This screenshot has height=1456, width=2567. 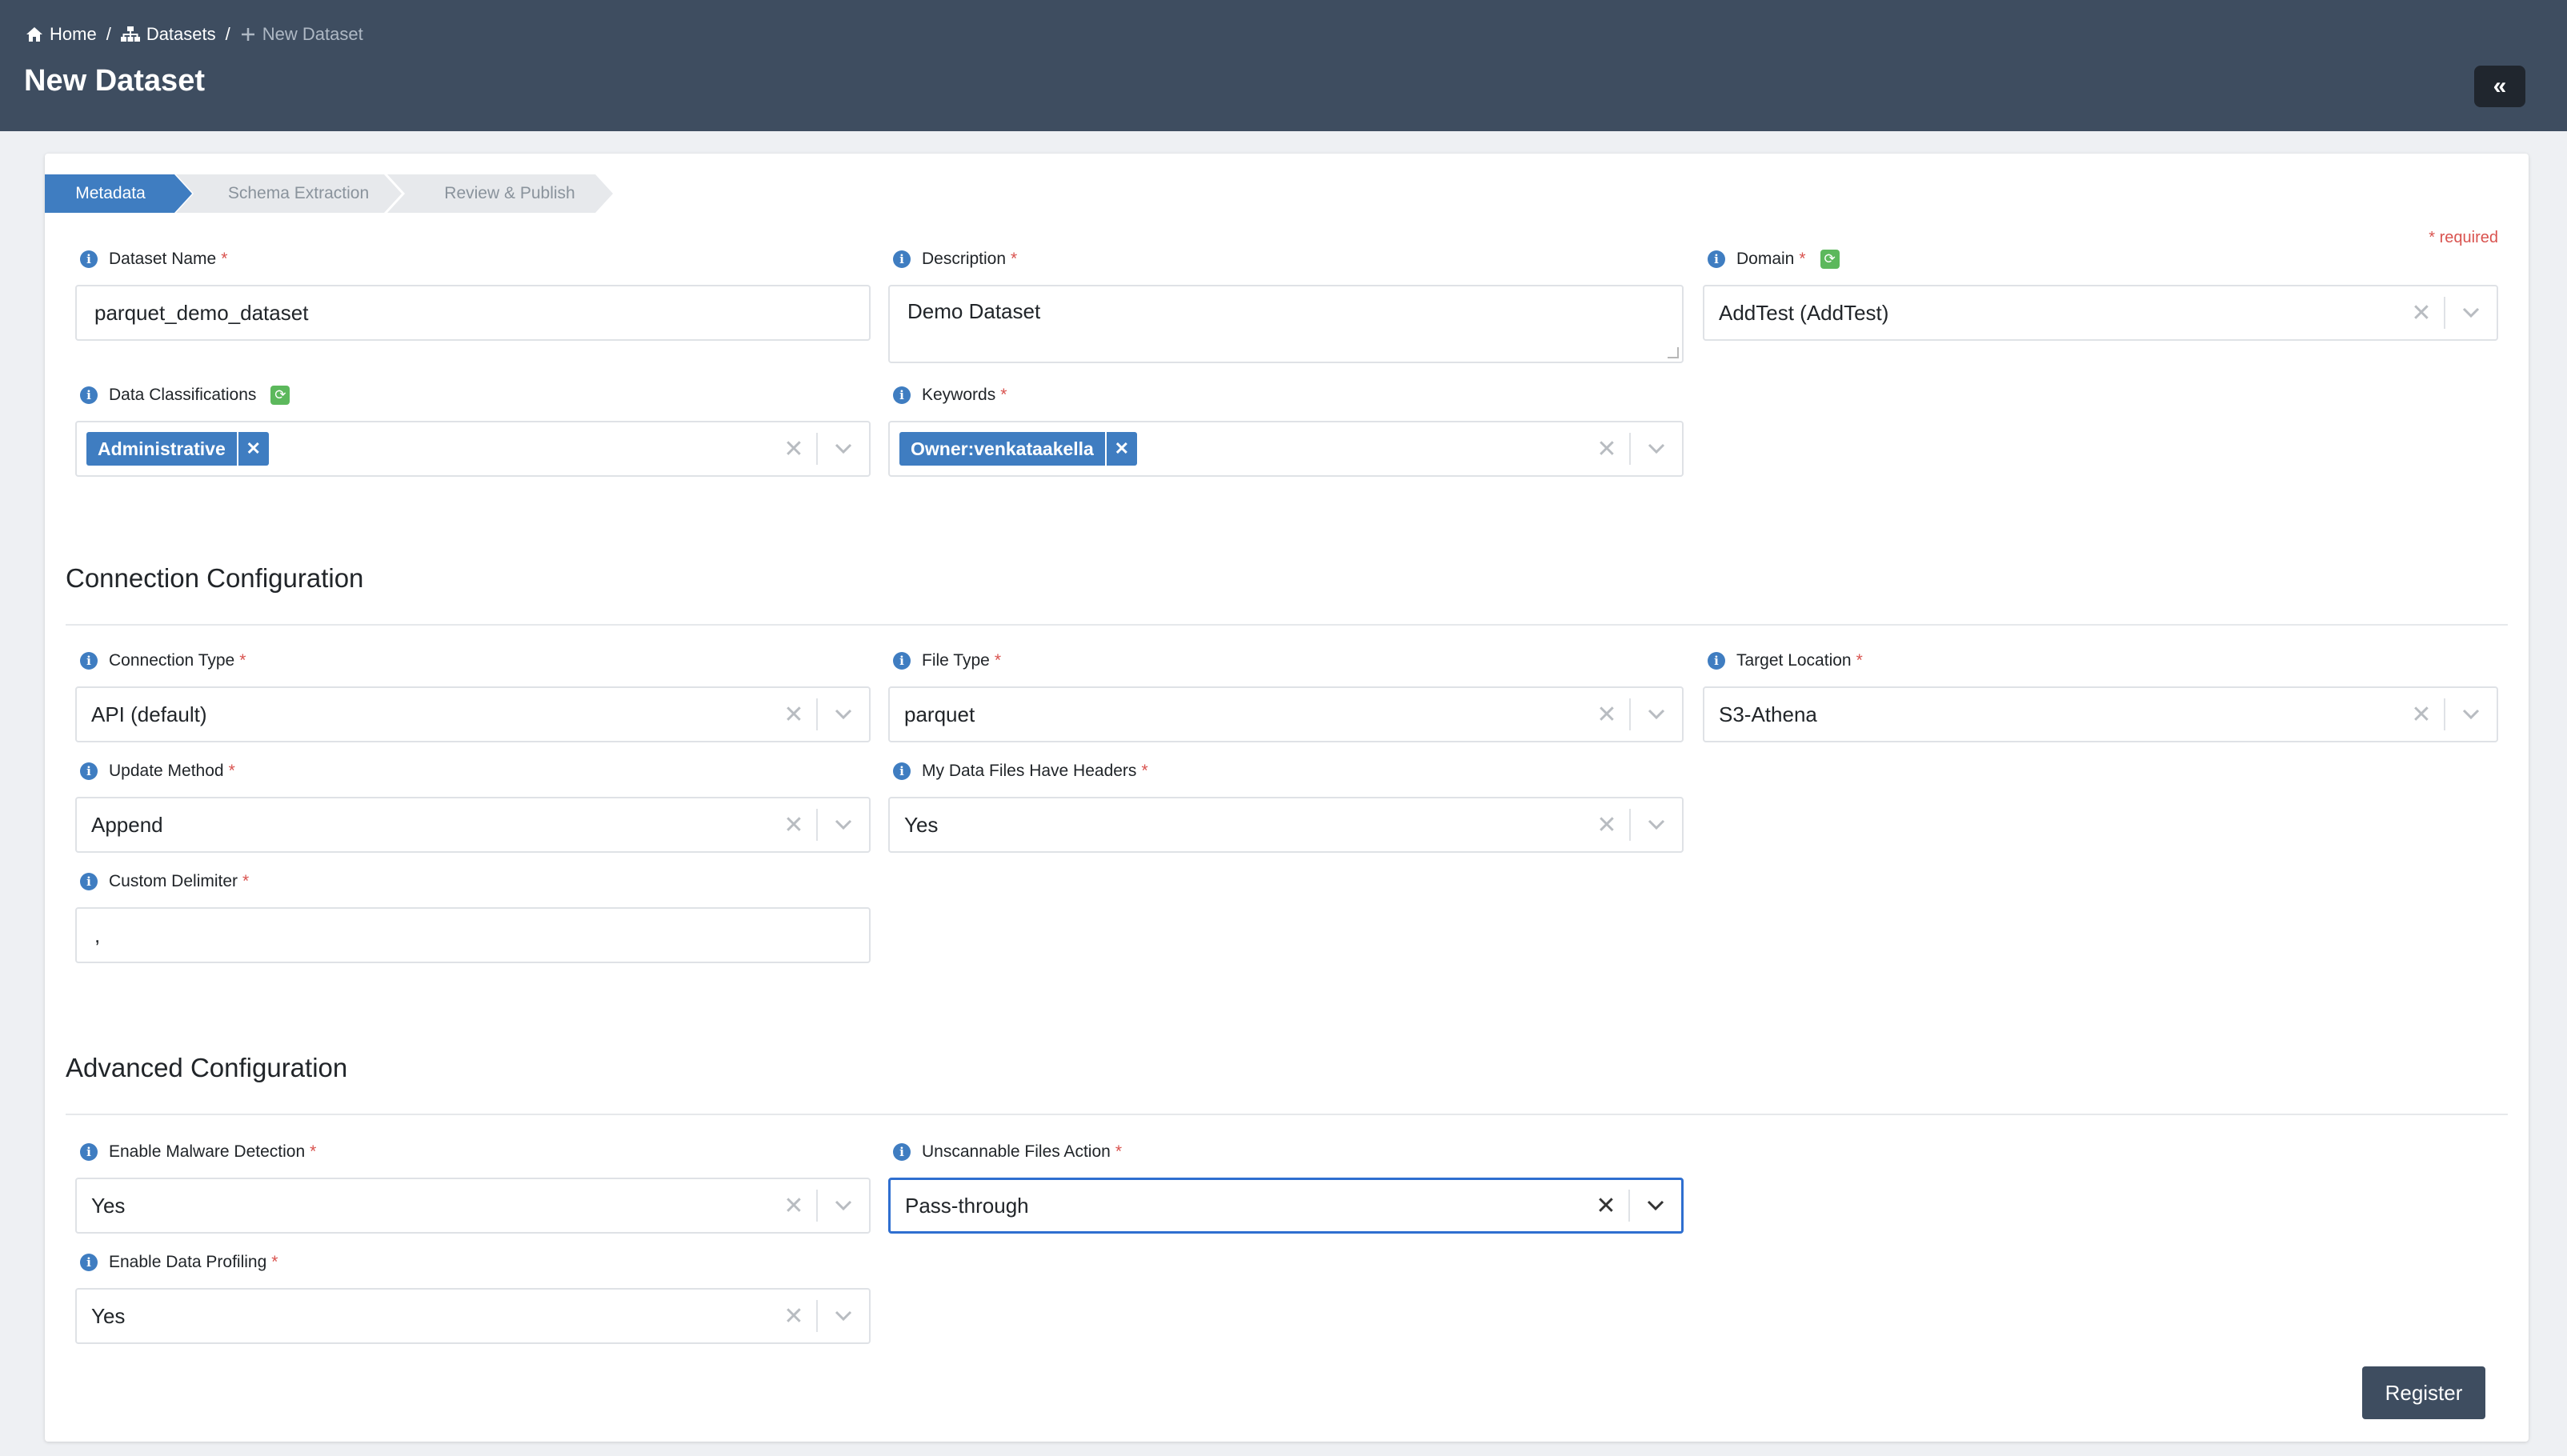 I want to click on malware-detection-select: Yes ✕, so click(x=473, y=1206).